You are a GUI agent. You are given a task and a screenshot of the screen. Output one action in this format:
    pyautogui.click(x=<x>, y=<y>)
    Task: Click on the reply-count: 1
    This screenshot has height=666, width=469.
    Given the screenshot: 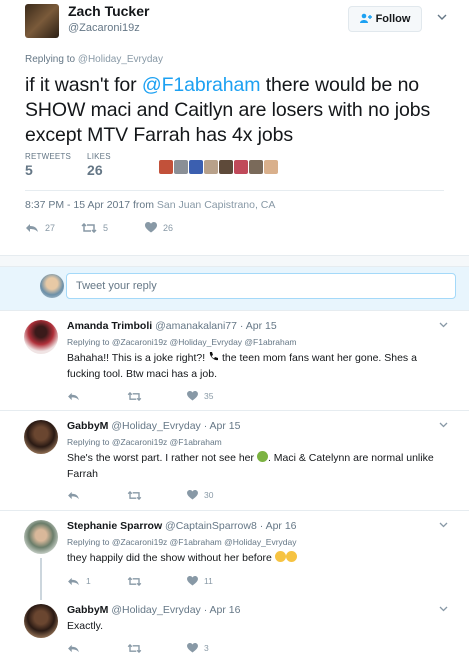 What is the action you would take?
    pyautogui.click(x=88, y=581)
    